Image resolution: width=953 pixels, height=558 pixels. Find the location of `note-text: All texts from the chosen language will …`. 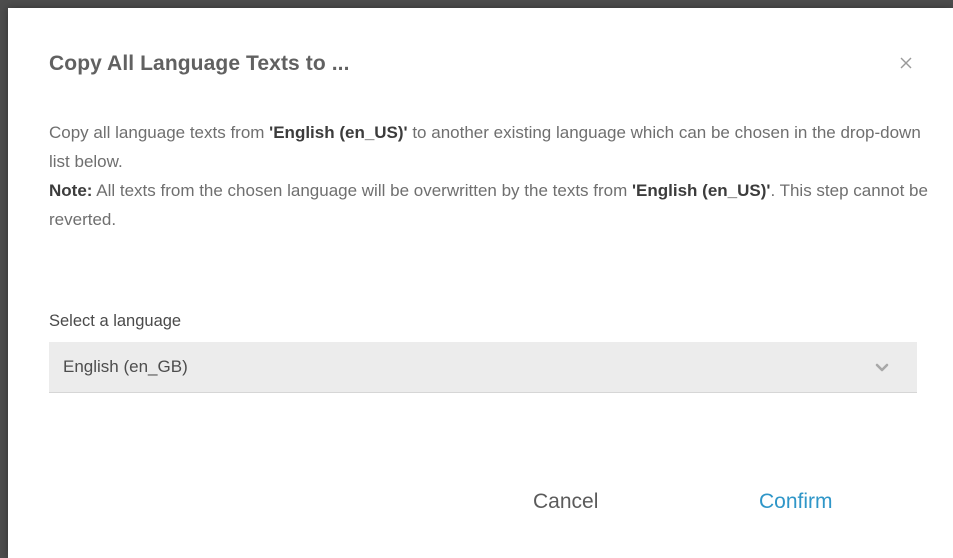

note-text: All texts from the chosen language will … is located at coordinates (362, 190).